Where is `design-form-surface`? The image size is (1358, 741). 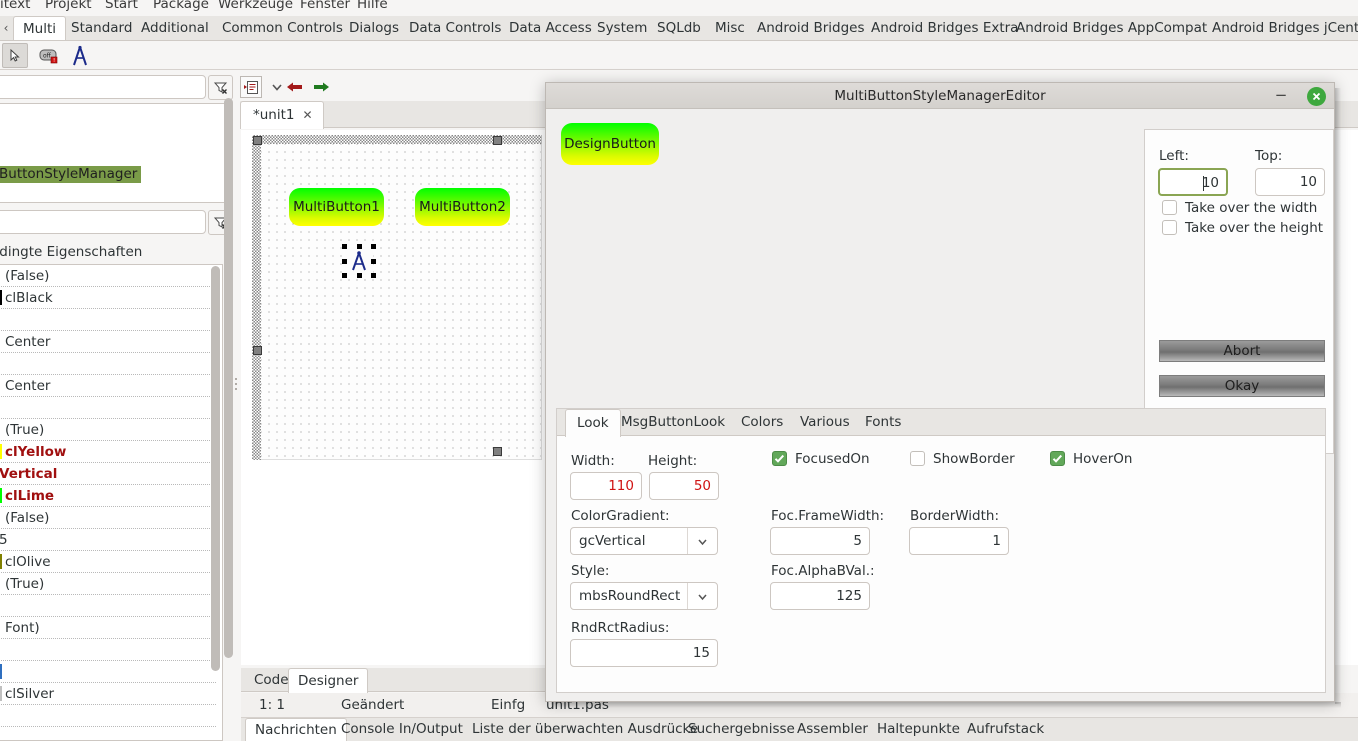 design-form-surface is located at coordinates (397, 297).